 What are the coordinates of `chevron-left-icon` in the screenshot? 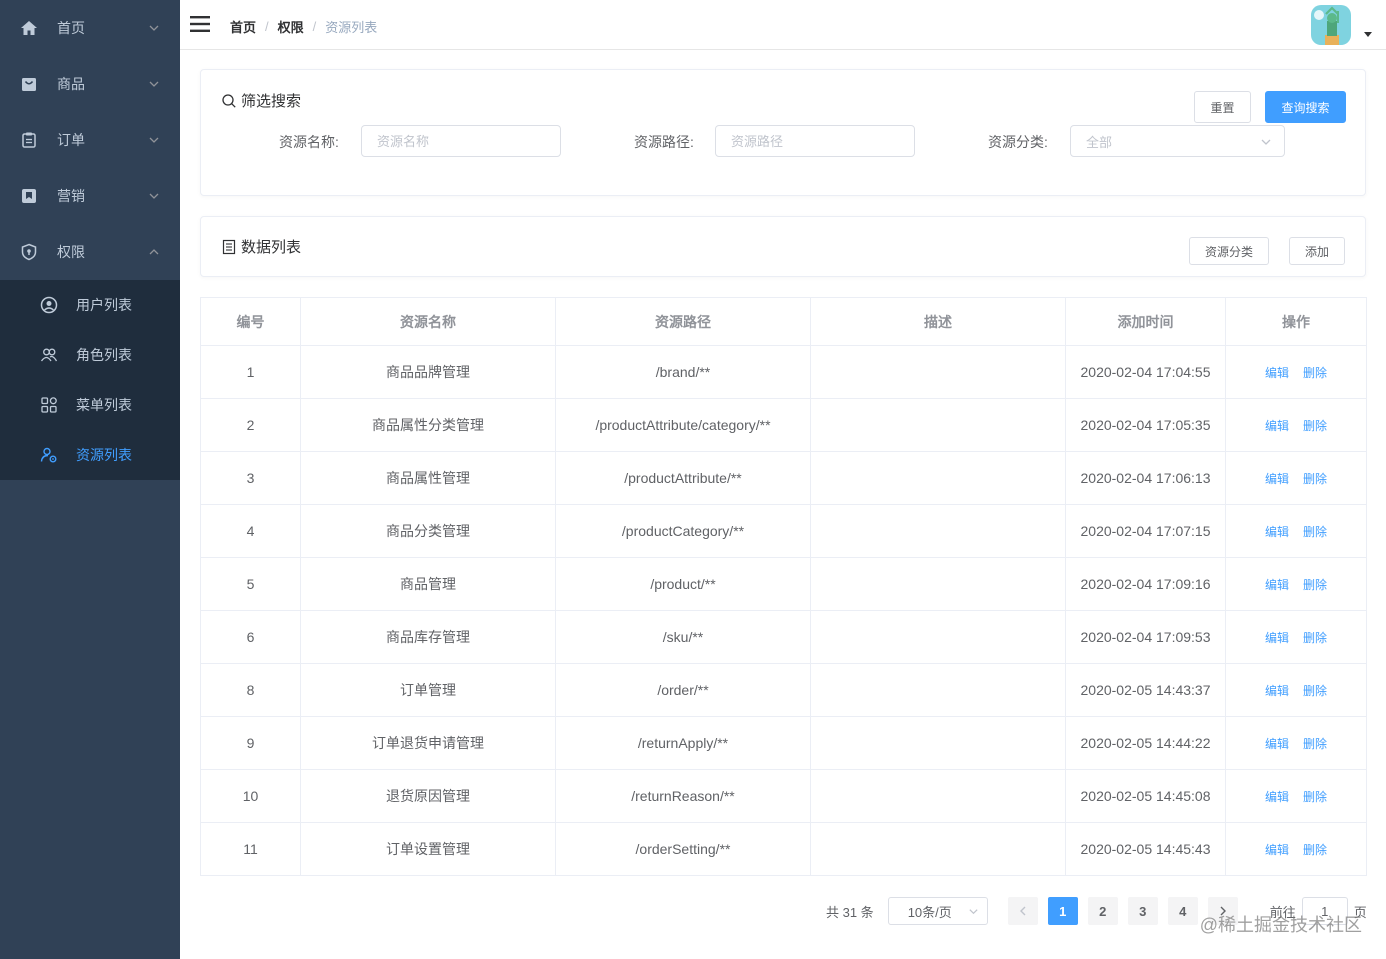 It's located at (1022, 911).